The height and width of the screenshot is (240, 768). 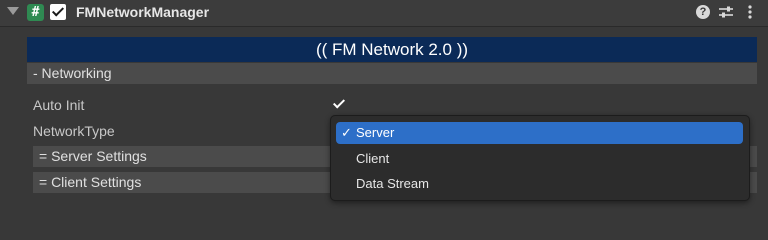 I want to click on network-type-label: NetworkType, so click(x=74, y=131).